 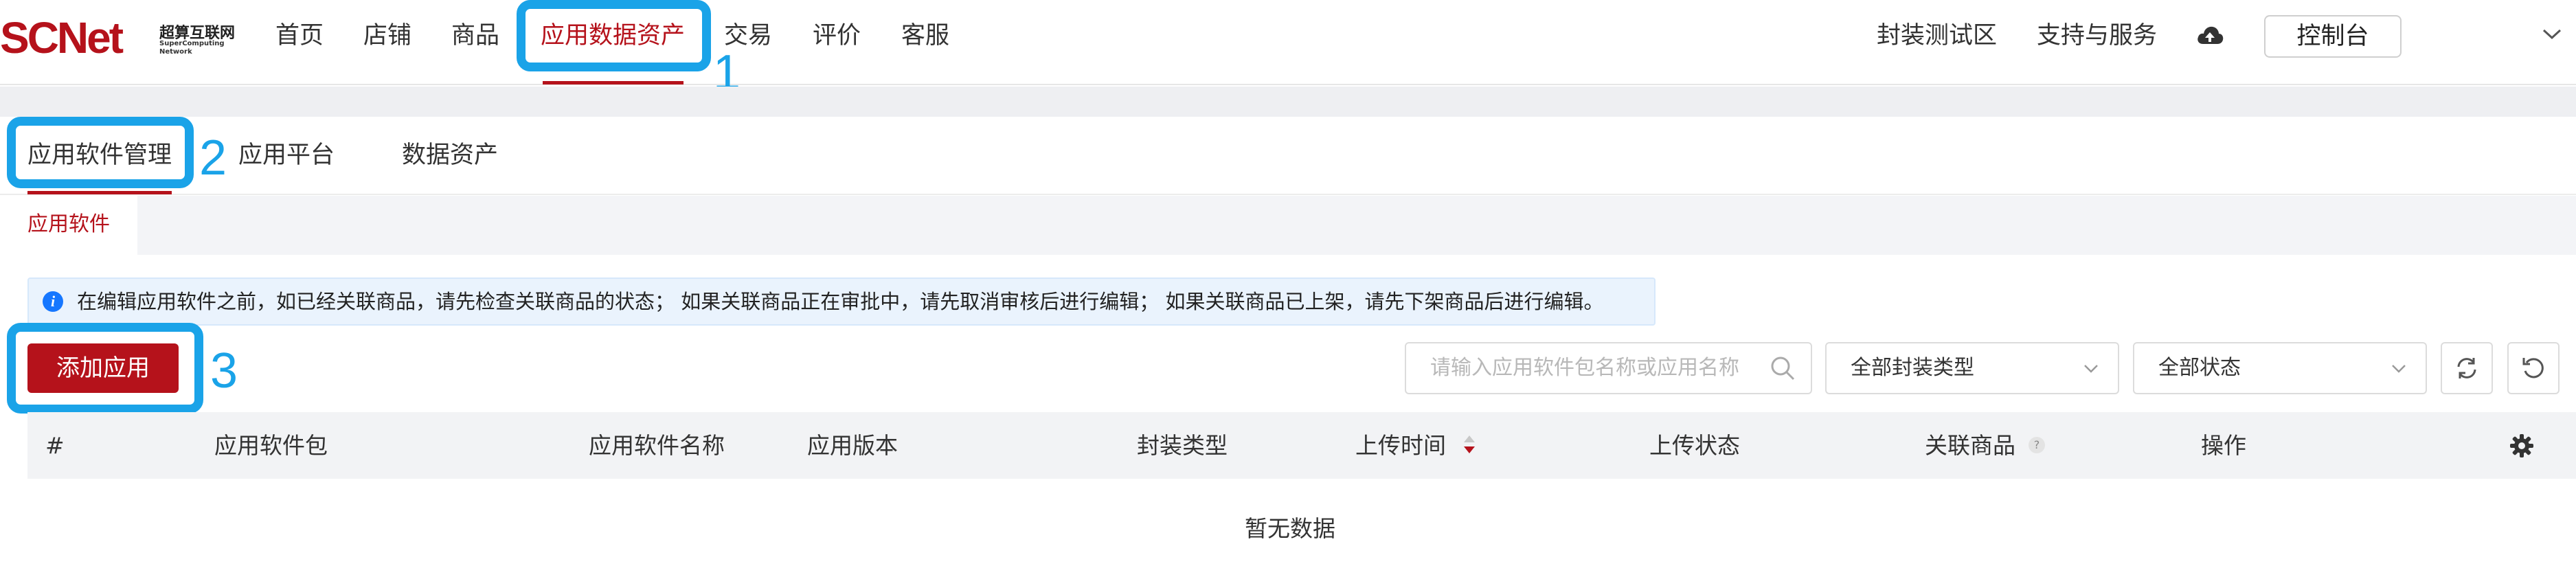 What do you see at coordinates (852, 445) in the screenshot?
I see `column-app-version: 应用版本` at bounding box center [852, 445].